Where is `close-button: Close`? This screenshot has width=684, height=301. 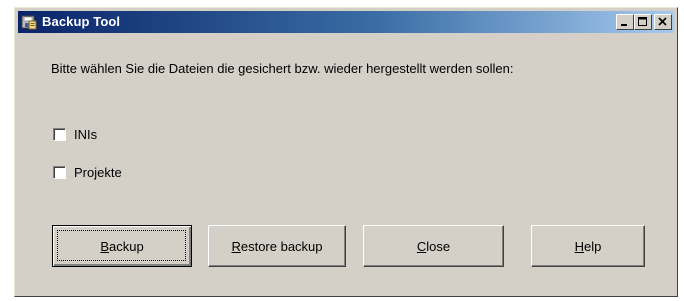 close-button: Close is located at coordinates (433, 246).